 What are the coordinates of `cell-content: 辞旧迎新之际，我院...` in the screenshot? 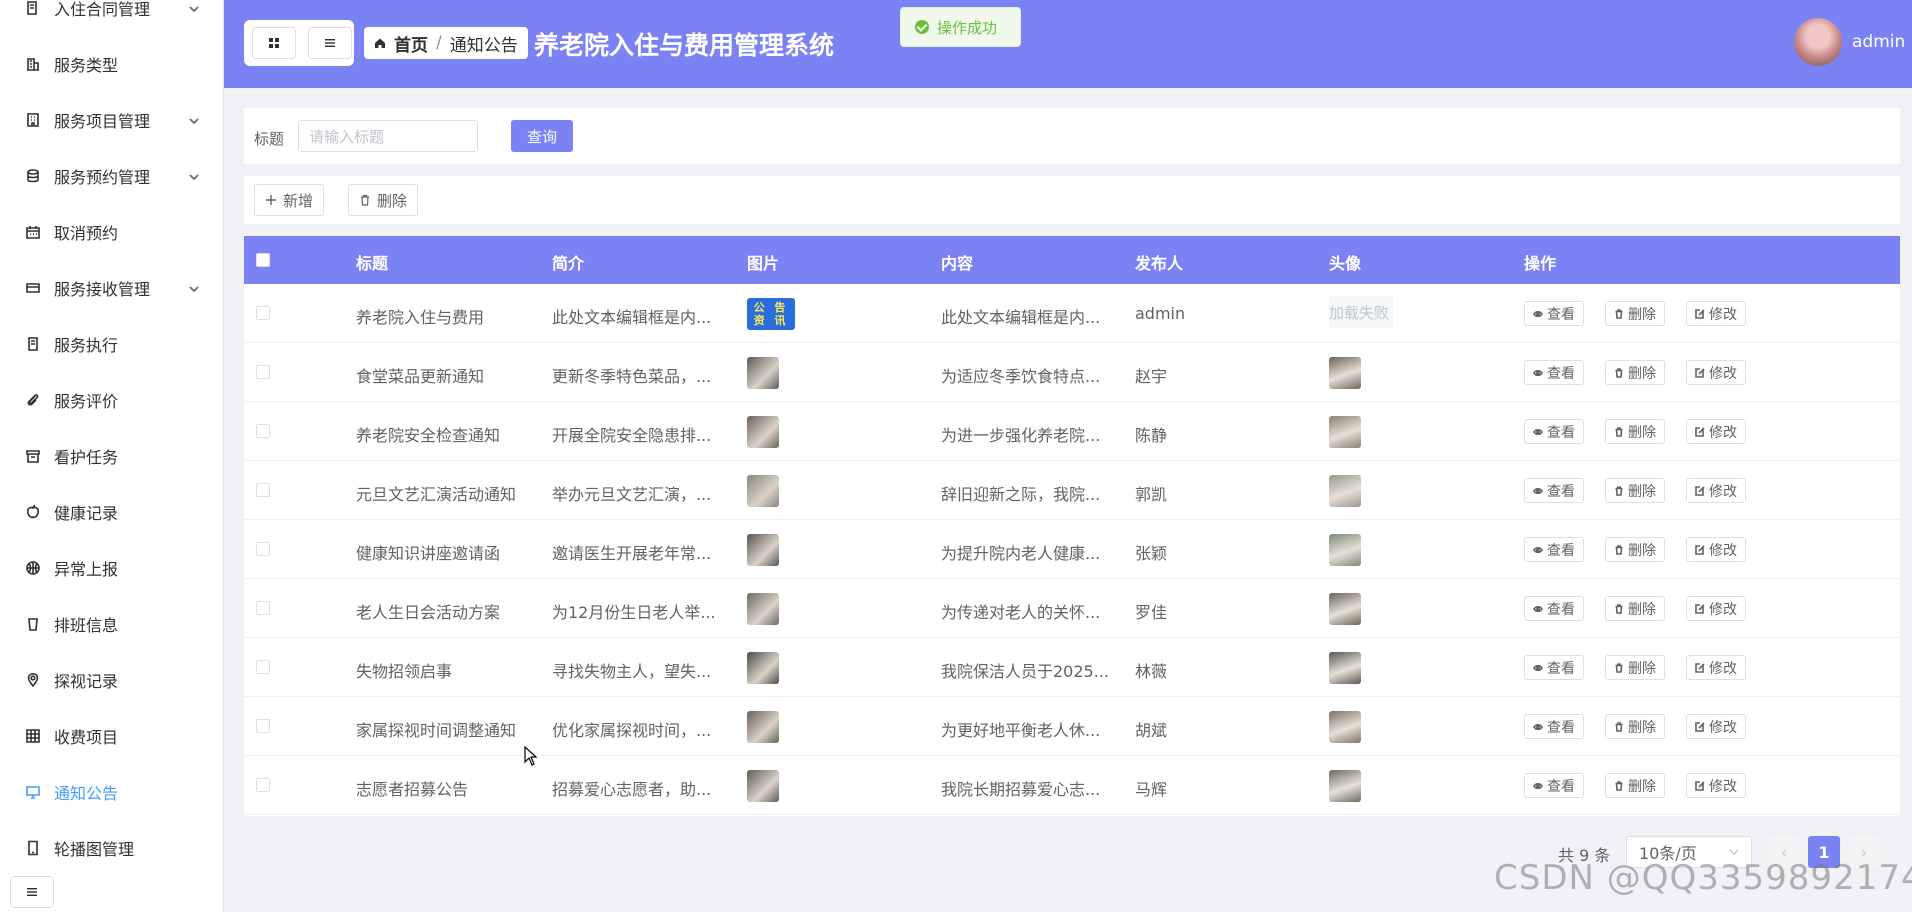 It's located at (1021, 494).